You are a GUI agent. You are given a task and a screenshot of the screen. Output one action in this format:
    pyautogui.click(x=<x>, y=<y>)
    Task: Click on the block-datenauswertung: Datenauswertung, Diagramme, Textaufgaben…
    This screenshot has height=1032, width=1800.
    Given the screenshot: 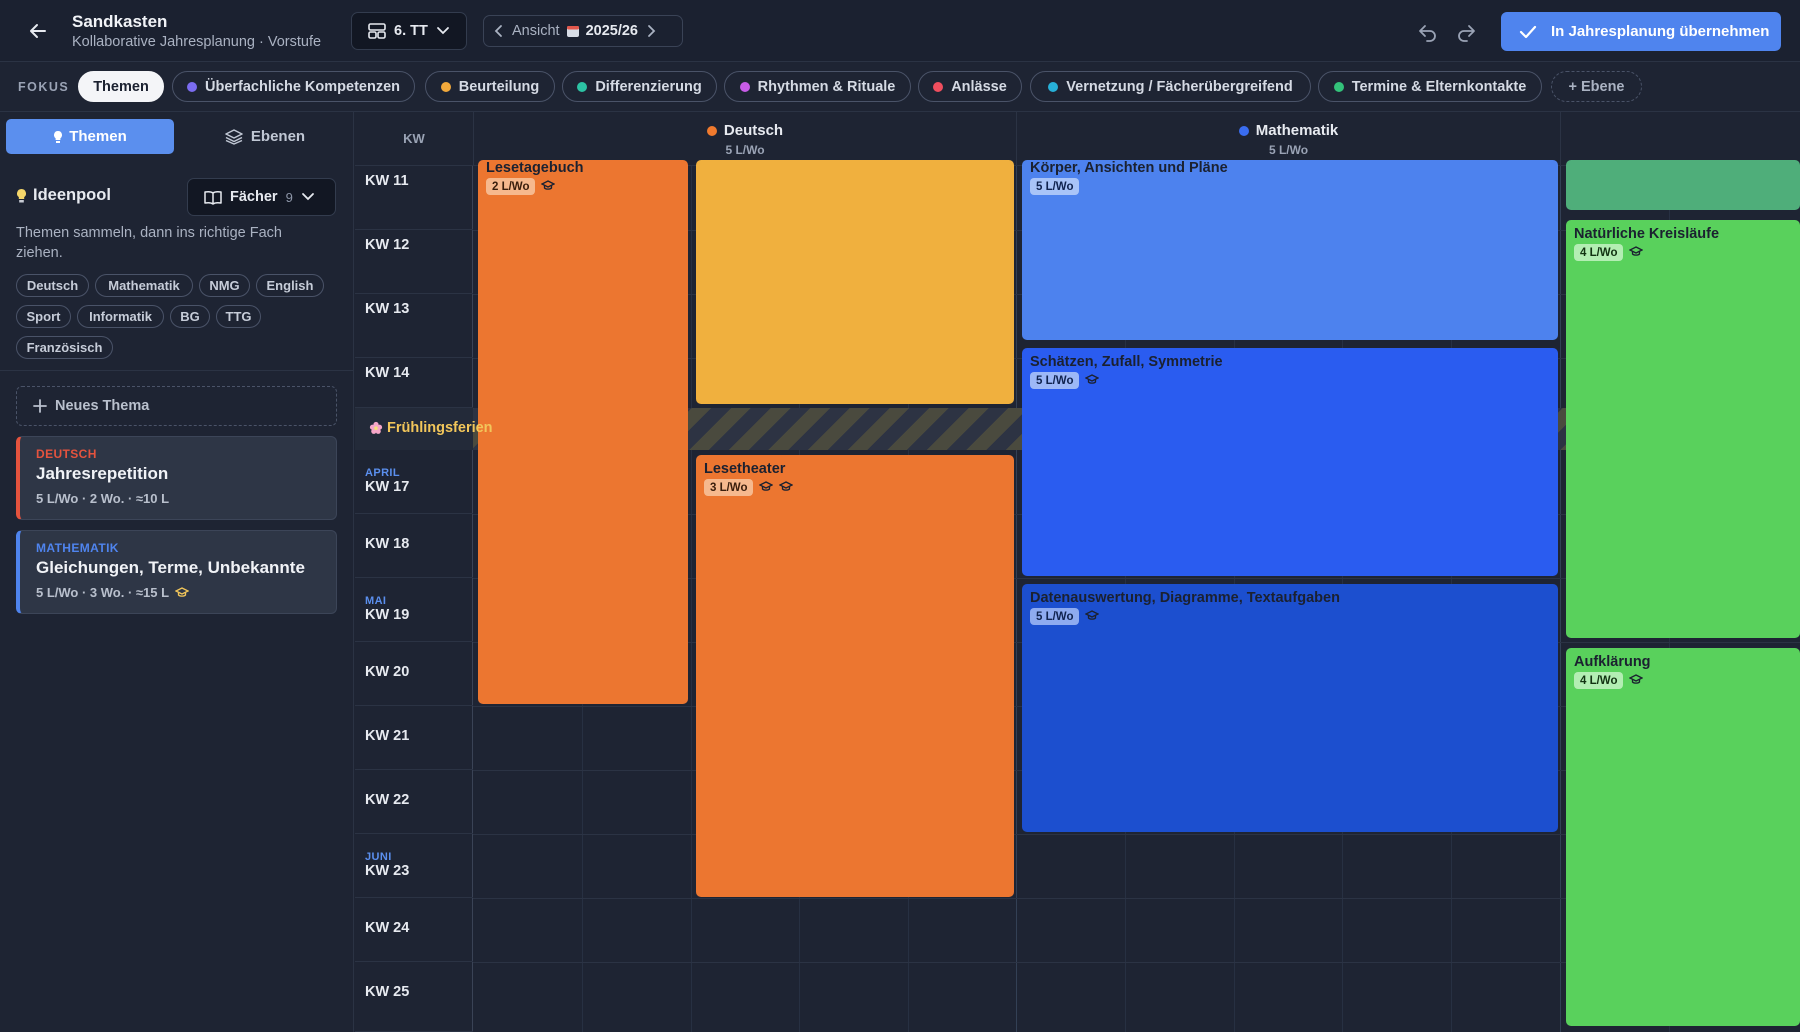 What is the action you would take?
    pyautogui.click(x=1290, y=708)
    